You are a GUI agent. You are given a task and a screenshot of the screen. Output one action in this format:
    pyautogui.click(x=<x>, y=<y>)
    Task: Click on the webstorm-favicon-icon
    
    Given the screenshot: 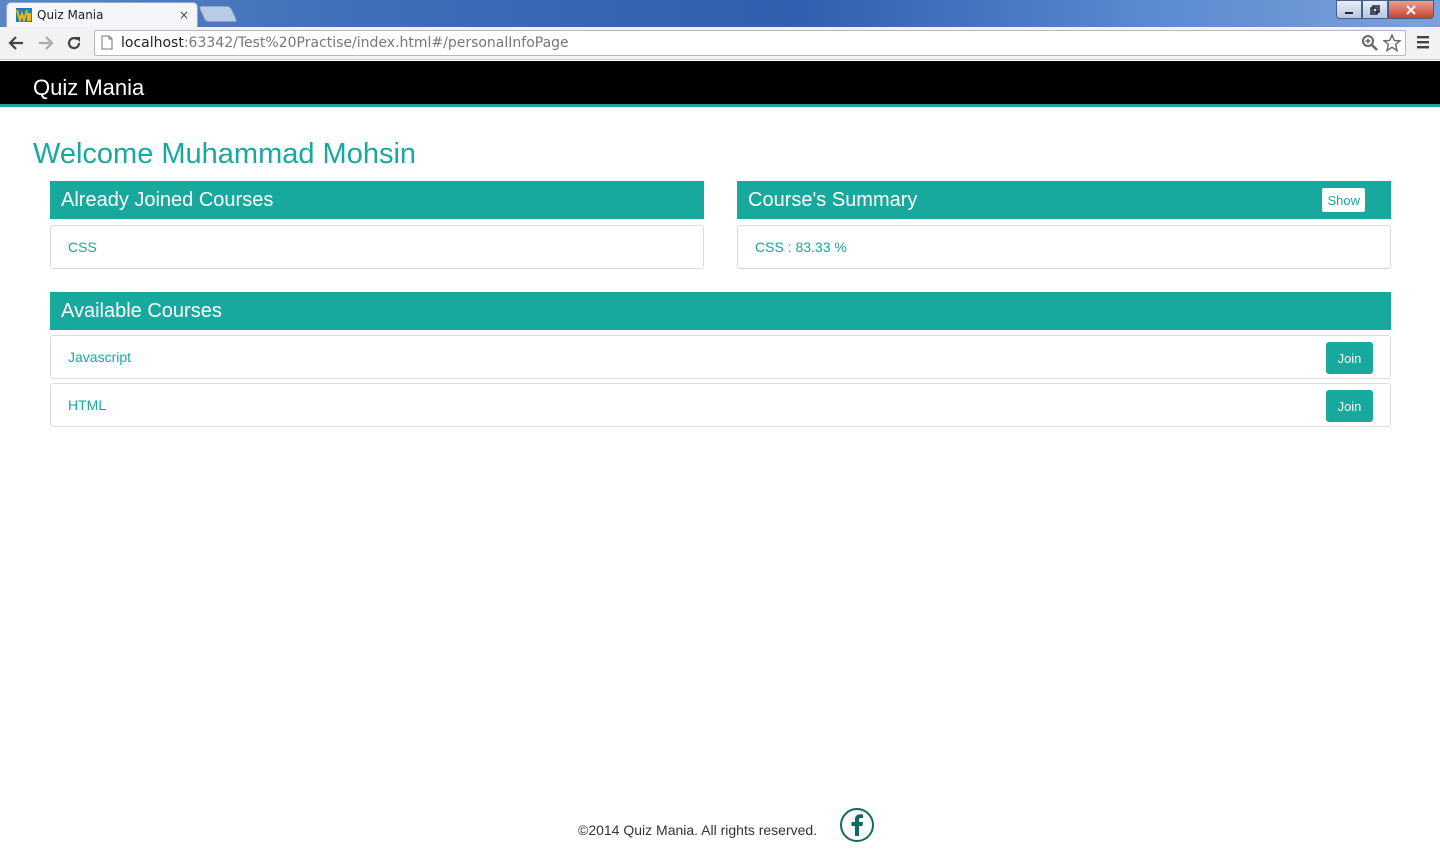 What is the action you would take?
    pyautogui.click(x=24, y=15)
    